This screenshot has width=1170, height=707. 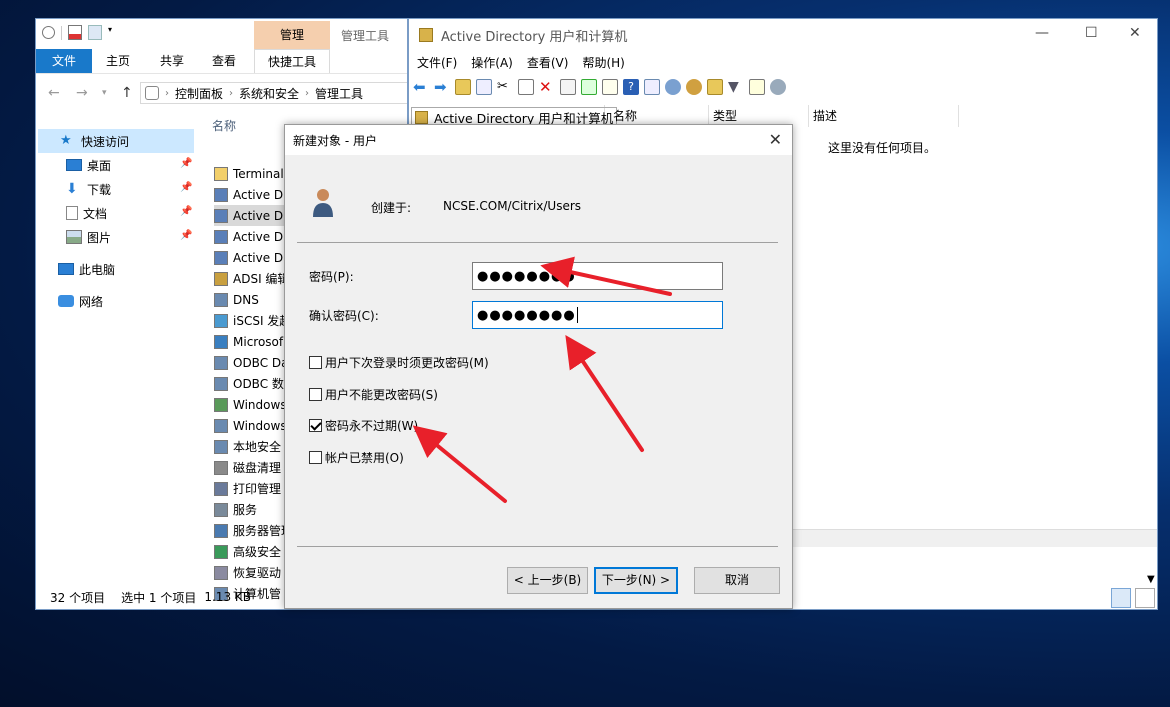 What do you see at coordinates (54, 93) in the screenshot?
I see `back-arrow-icon: ←` at bounding box center [54, 93].